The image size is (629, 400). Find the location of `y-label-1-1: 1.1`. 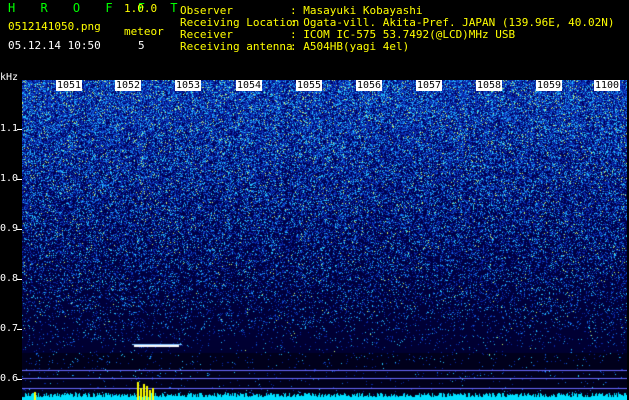

y-label-1-1: 1.1 is located at coordinates (9, 128).